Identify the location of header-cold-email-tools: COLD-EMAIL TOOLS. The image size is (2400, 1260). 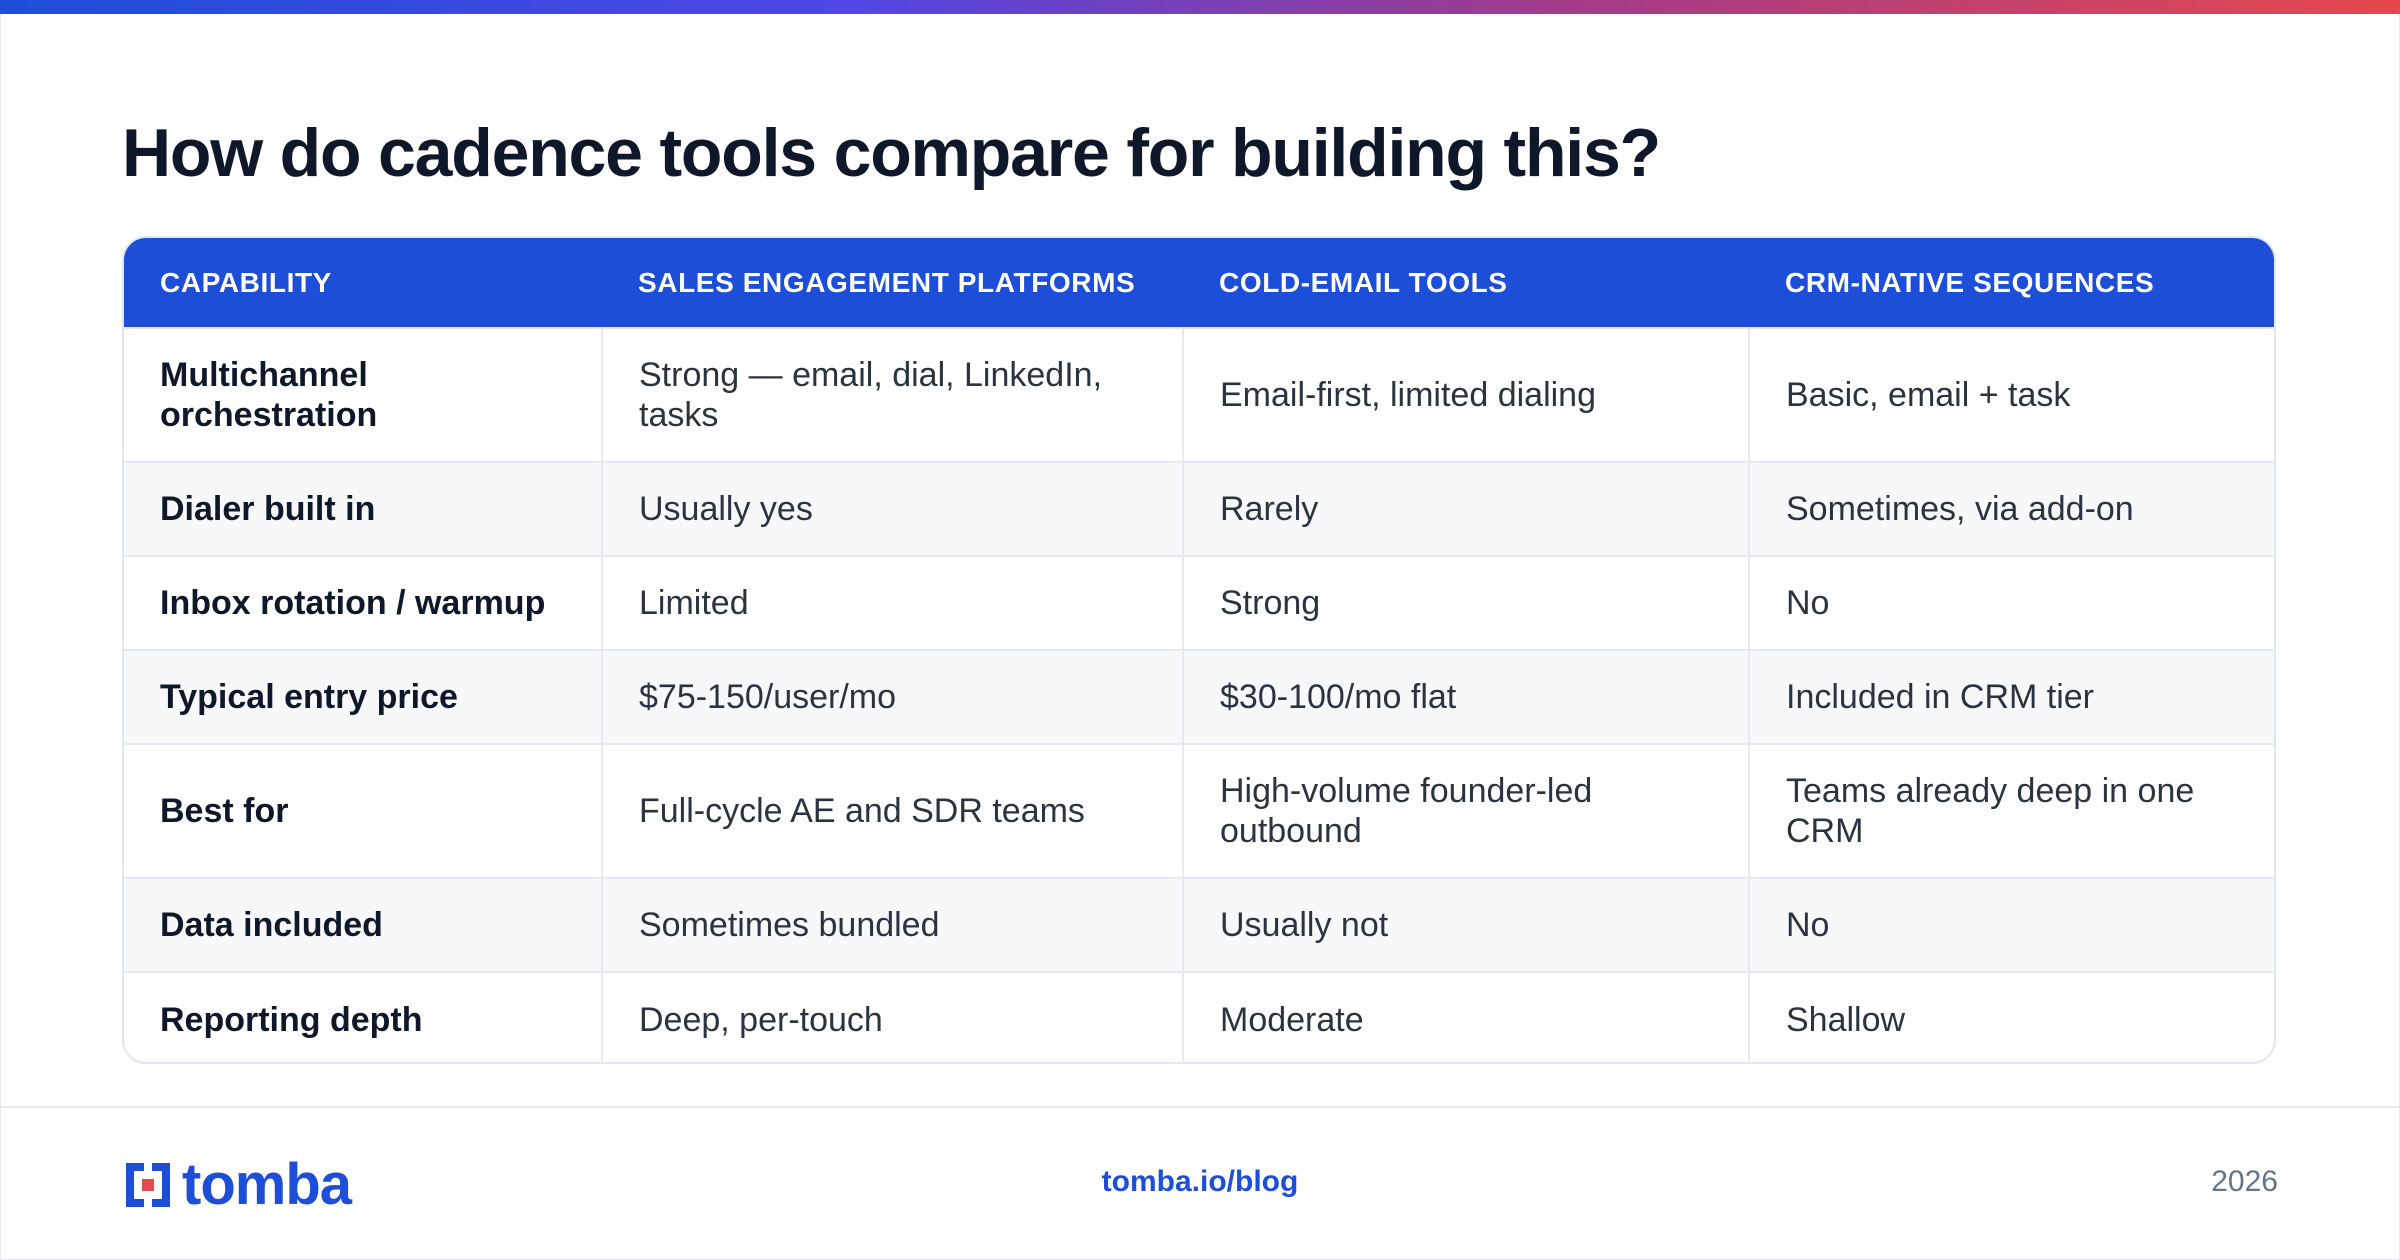
(1363, 282).